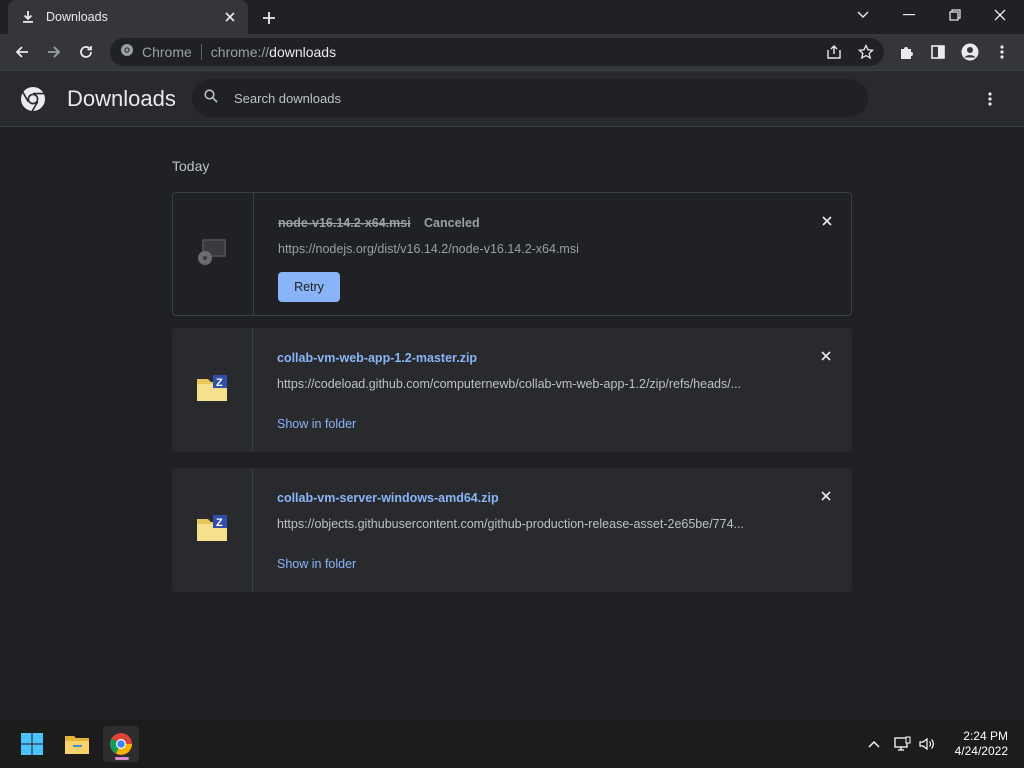  I want to click on arrow-right-icon, so click(54, 52).